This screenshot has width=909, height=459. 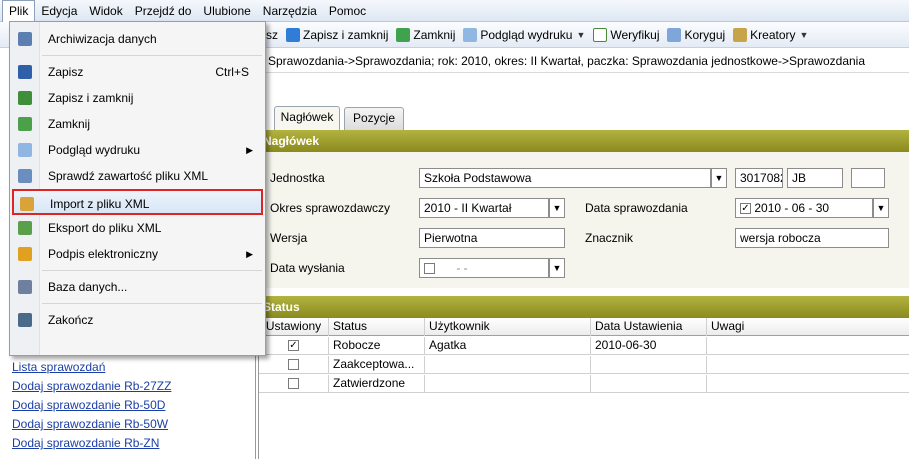 I want to click on report-date-field: ✓ 2010 - 06 - 30, so click(x=804, y=208).